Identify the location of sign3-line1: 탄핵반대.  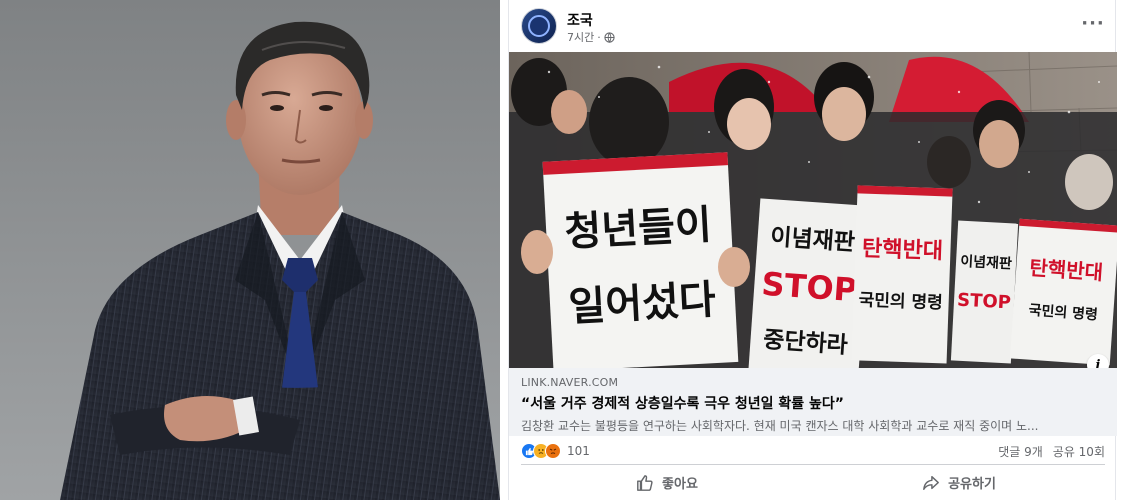
(903, 251).